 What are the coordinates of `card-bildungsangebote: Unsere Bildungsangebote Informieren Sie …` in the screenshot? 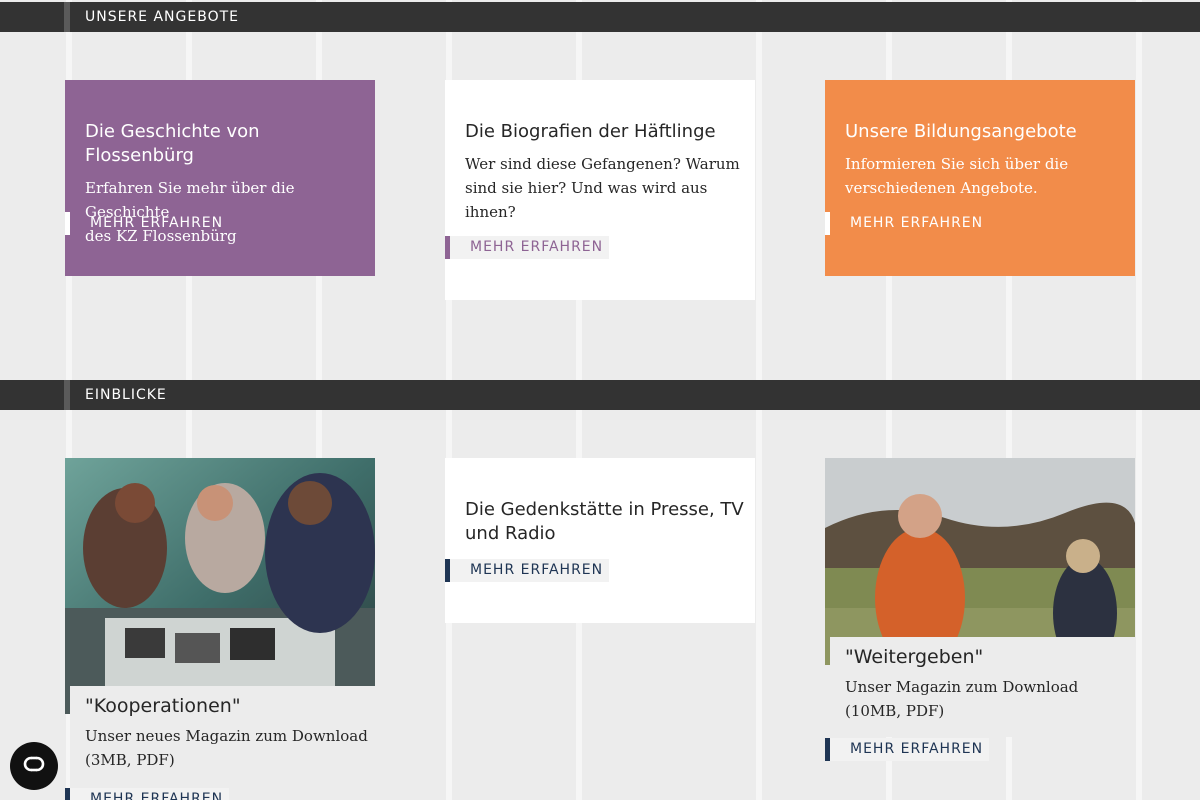 It's located at (980, 178).